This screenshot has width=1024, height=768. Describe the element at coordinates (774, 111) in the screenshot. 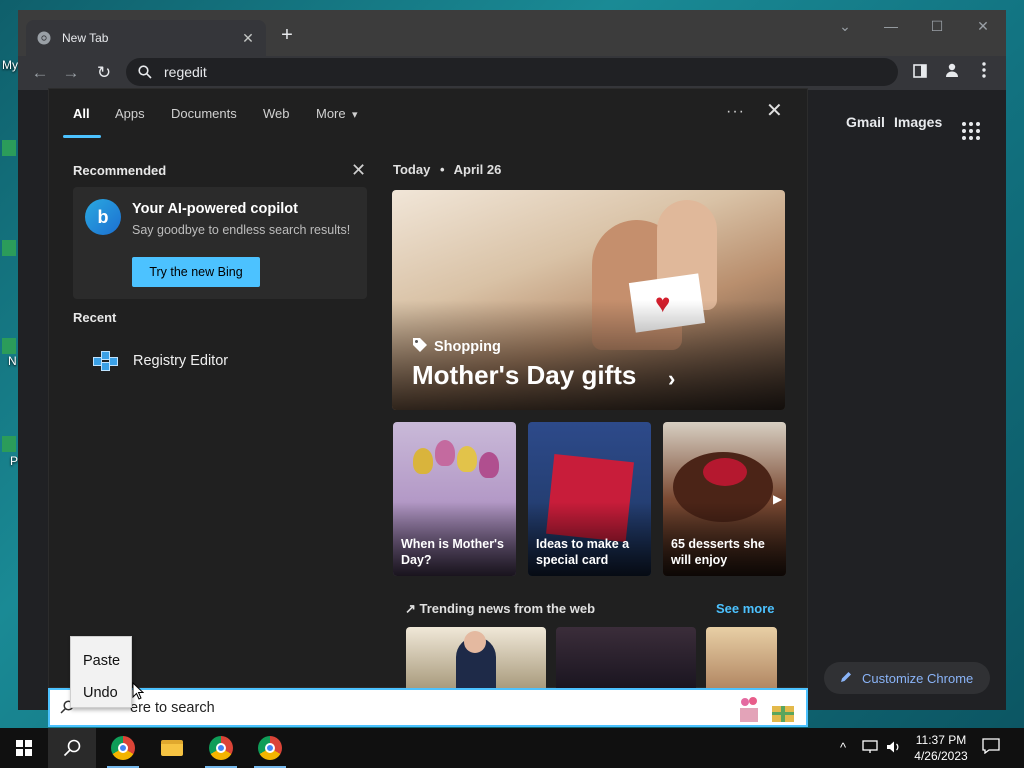

I see `search-panel-close-icon: ✕` at that location.